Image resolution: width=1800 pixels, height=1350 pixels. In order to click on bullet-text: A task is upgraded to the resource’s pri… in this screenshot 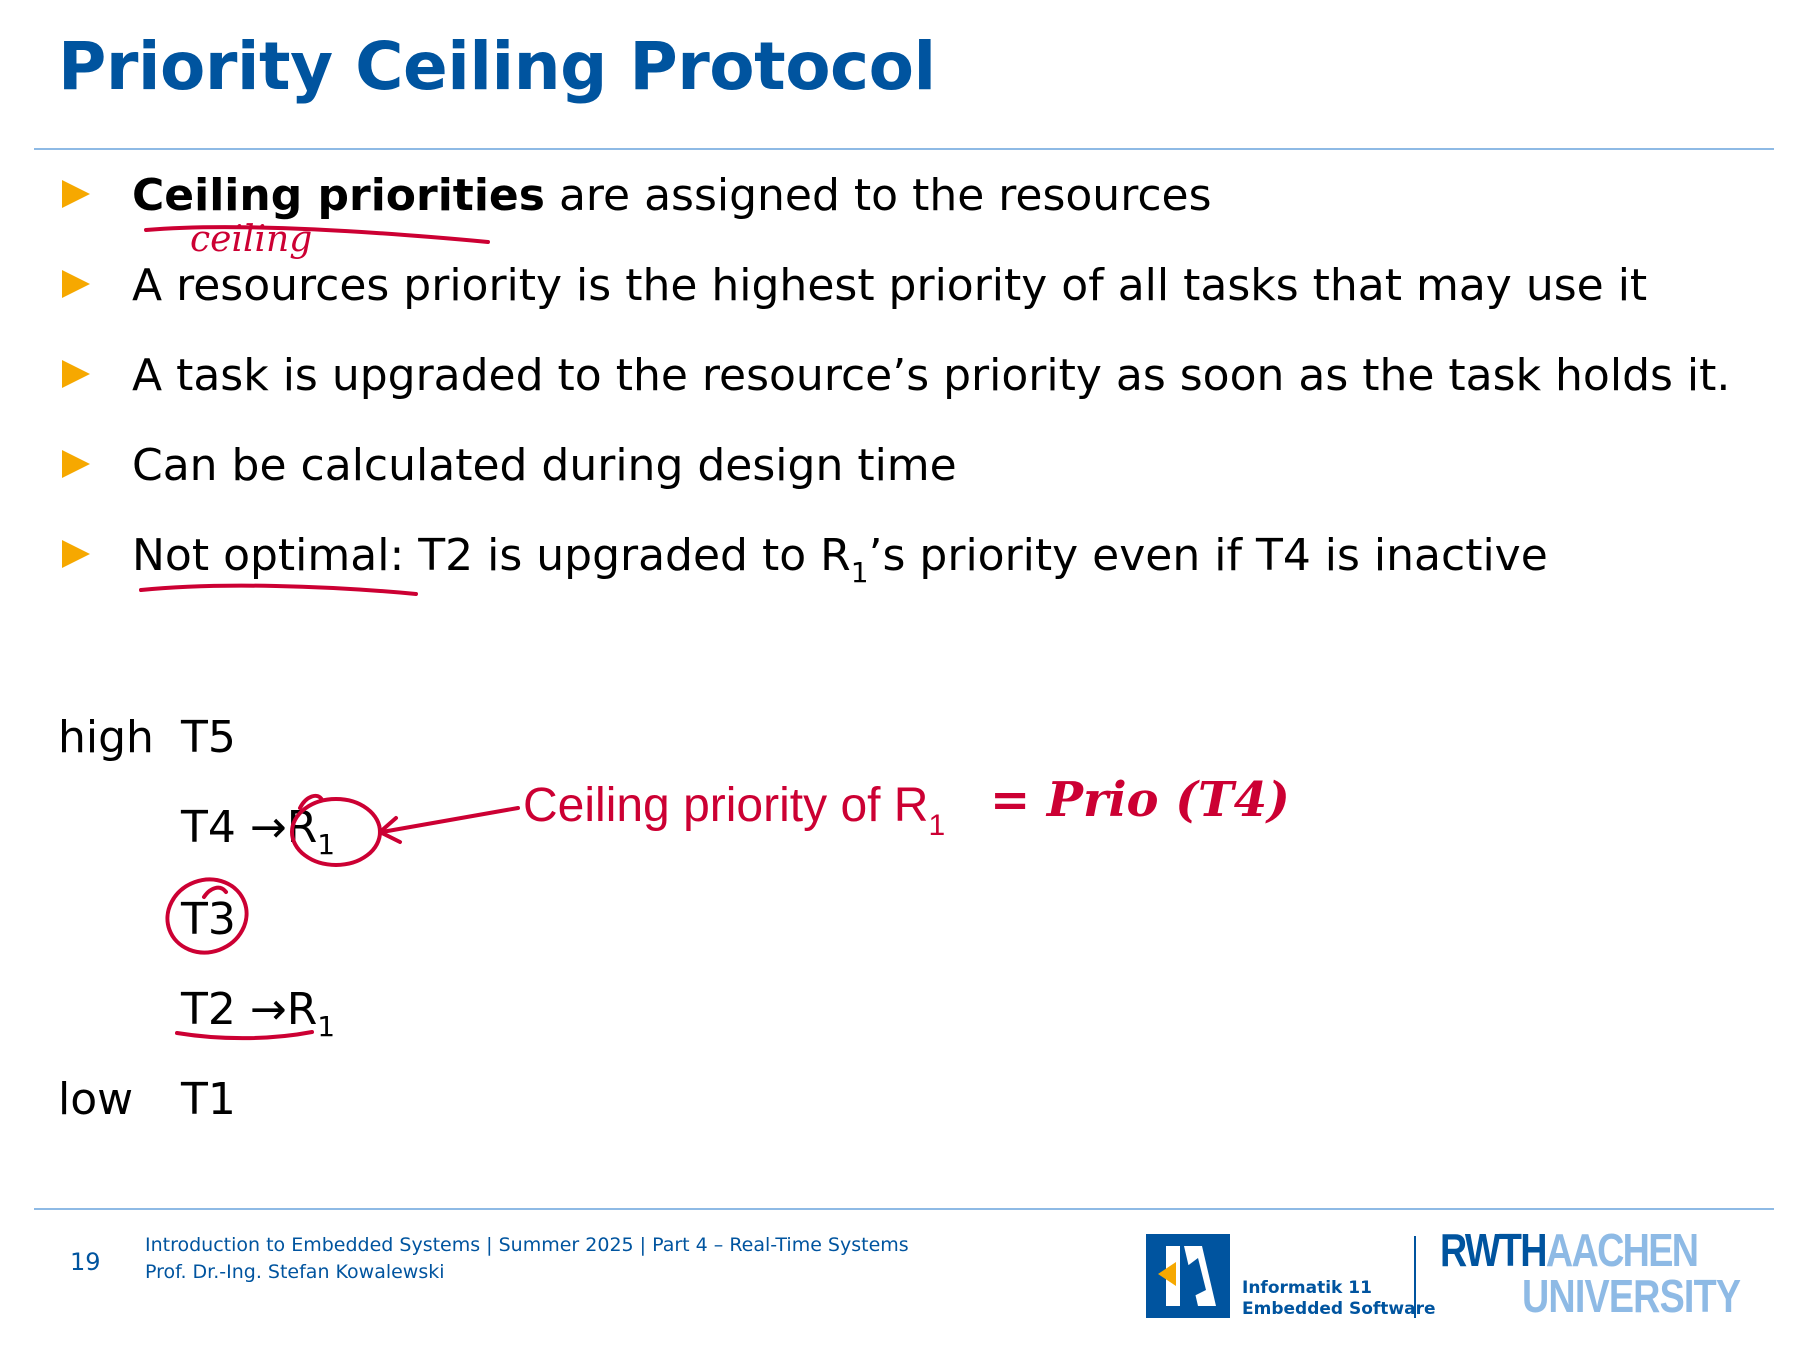, I will do `click(931, 375)`.